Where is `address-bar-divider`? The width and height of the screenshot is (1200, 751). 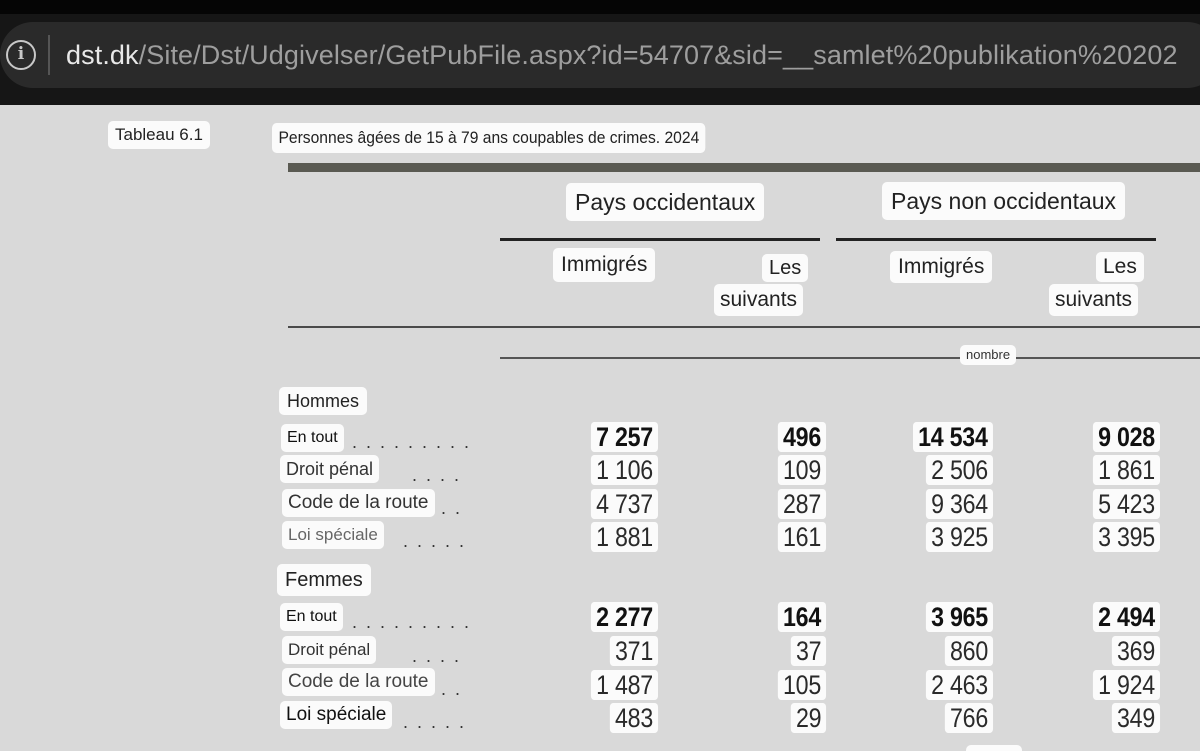 address-bar-divider is located at coordinates (49, 55).